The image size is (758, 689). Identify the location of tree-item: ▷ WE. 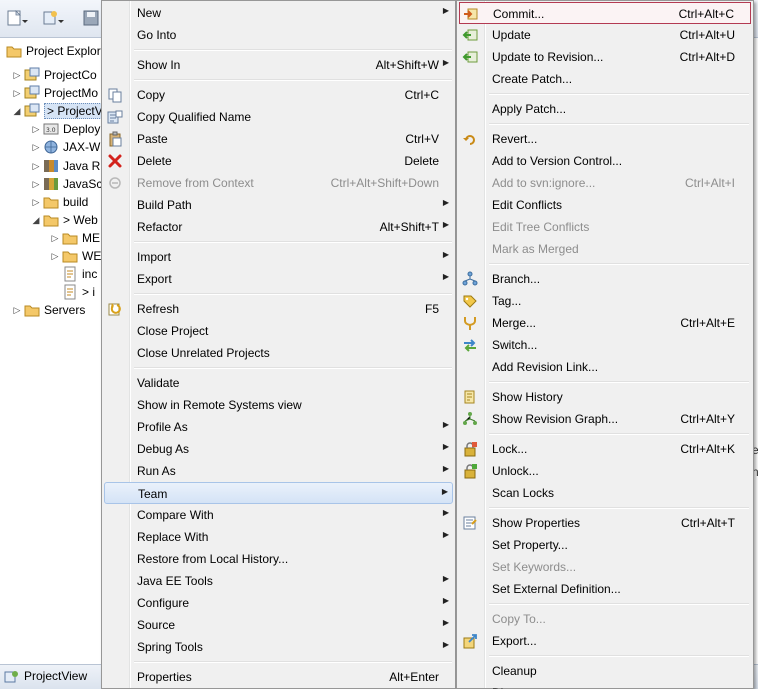
(75, 256).